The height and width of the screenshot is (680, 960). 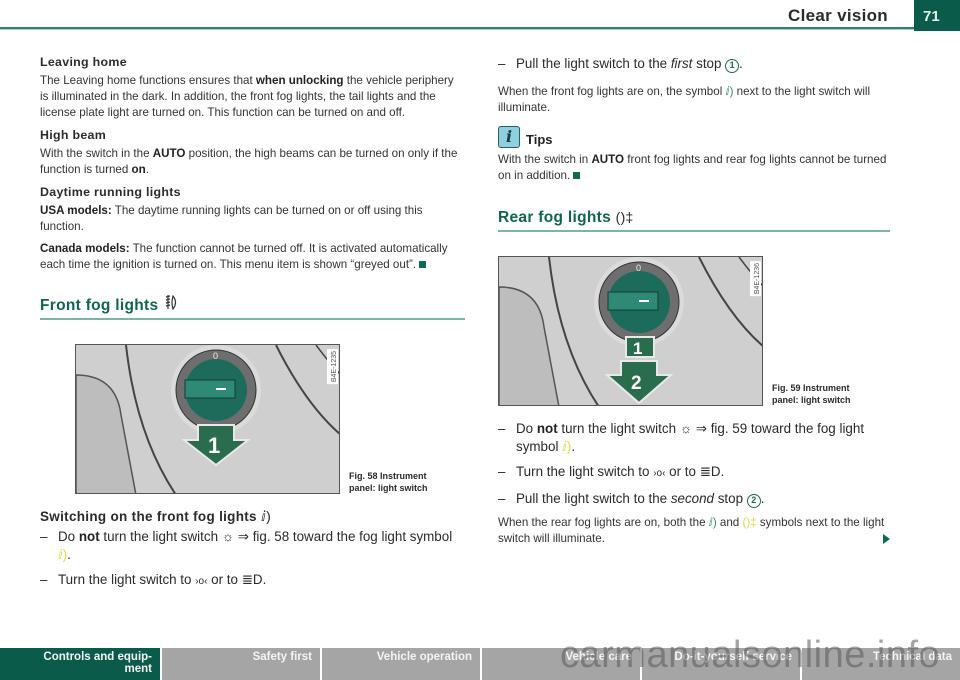 I want to click on high-beam-heading: High beam, so click(x=73, y=135).